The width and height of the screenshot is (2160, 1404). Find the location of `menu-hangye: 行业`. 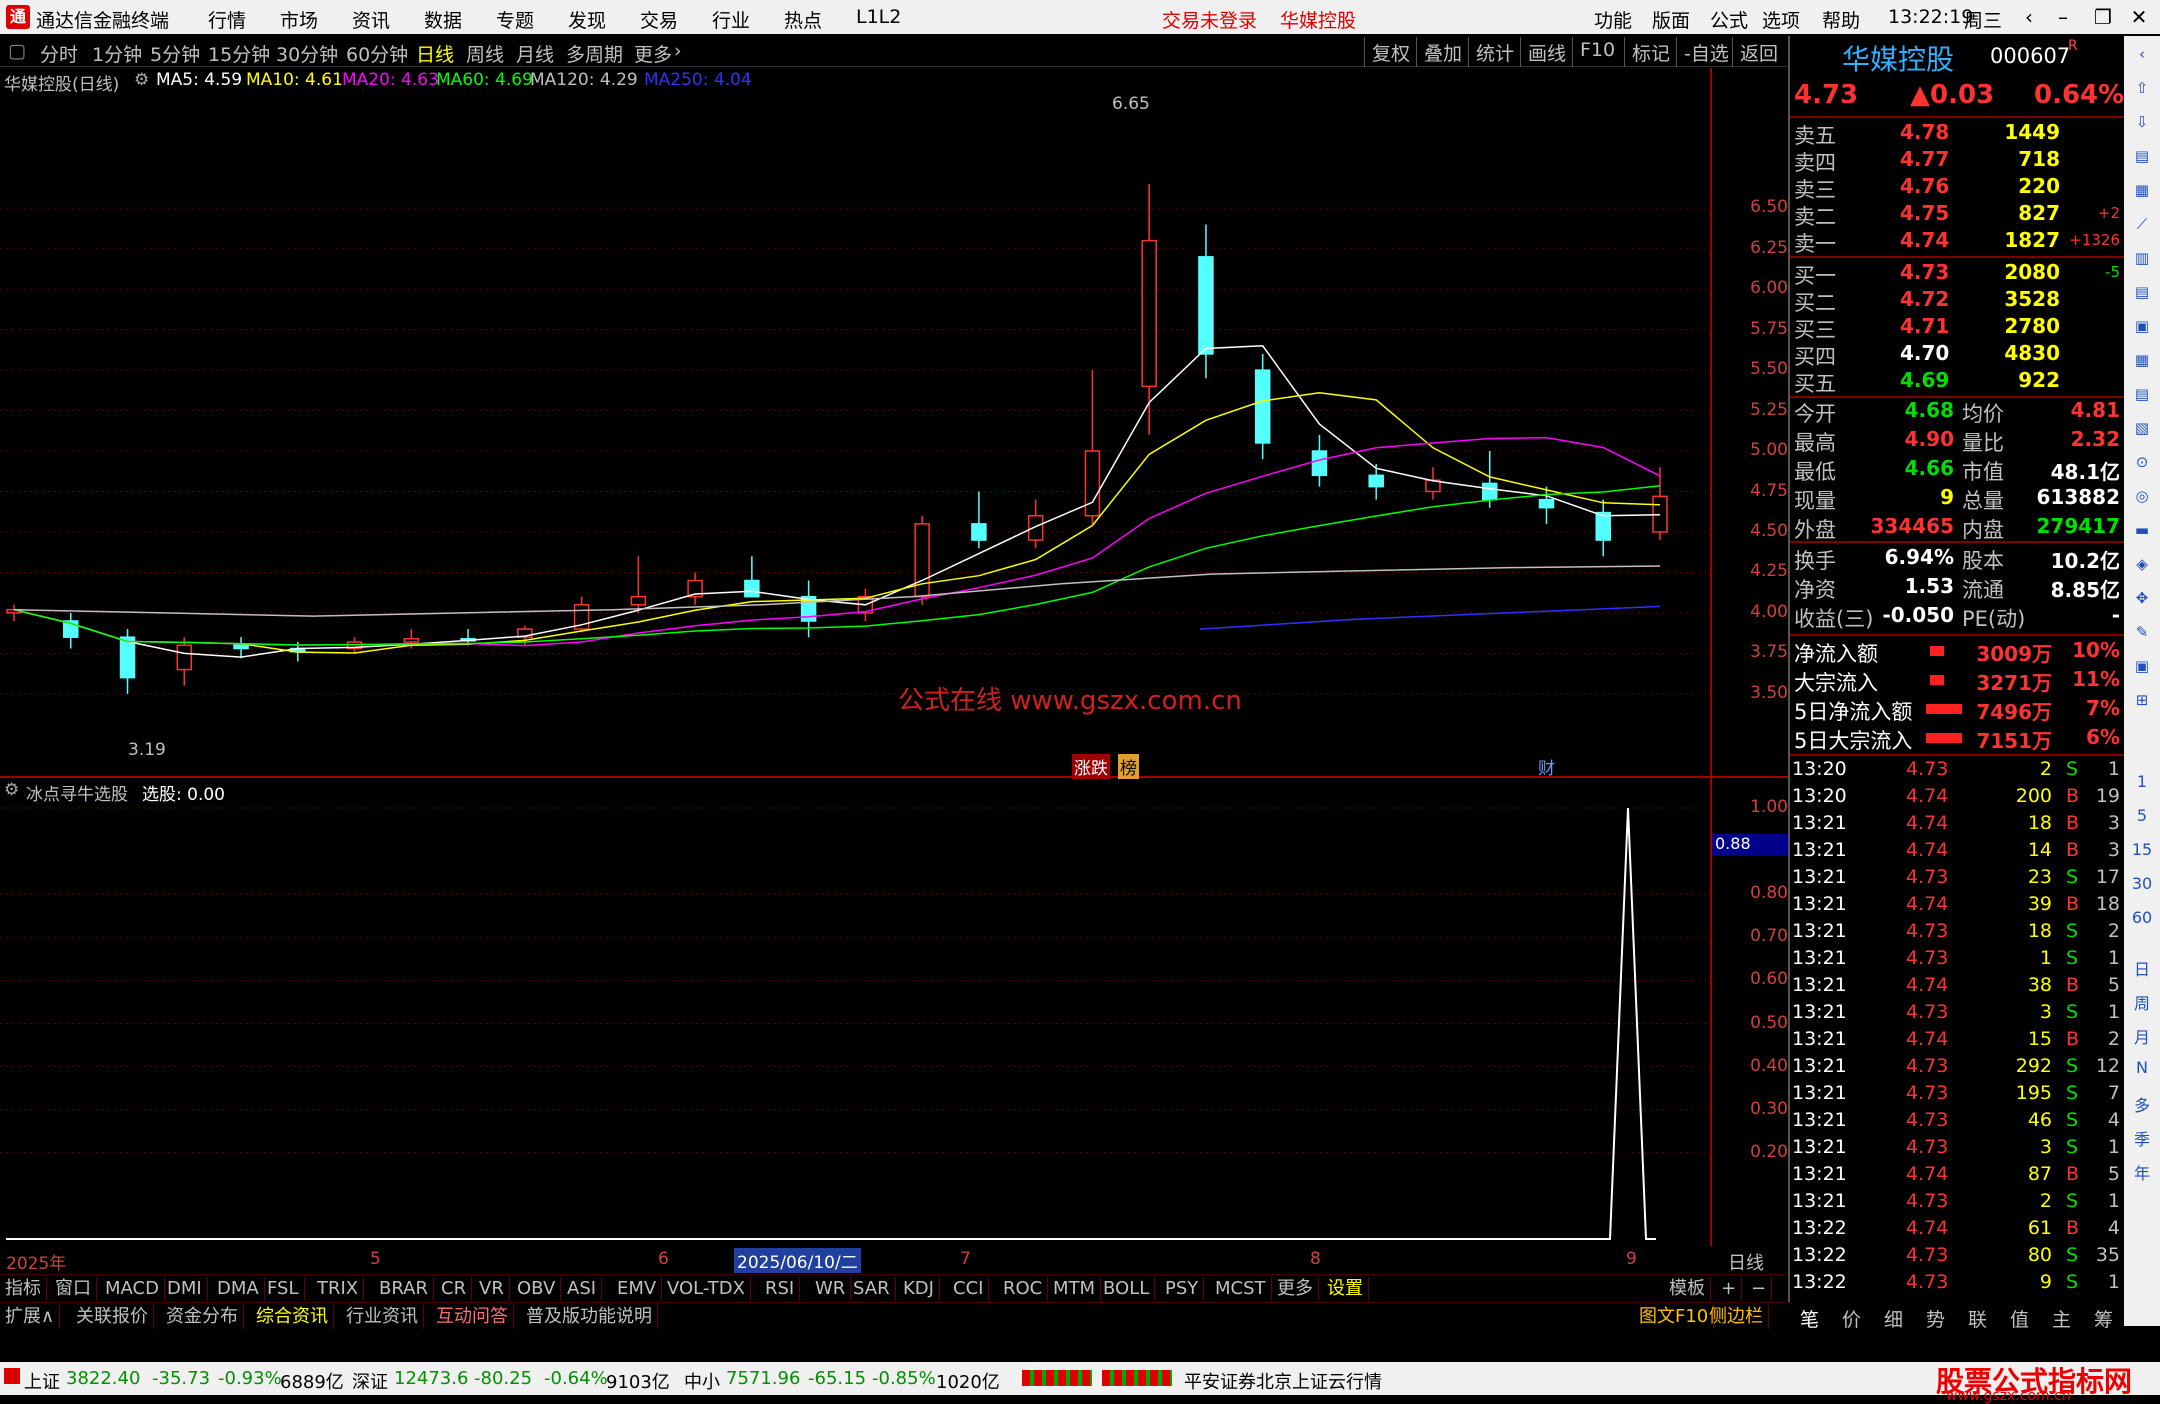

menu-hangye: 行业 is located at coordinates (731, 19).